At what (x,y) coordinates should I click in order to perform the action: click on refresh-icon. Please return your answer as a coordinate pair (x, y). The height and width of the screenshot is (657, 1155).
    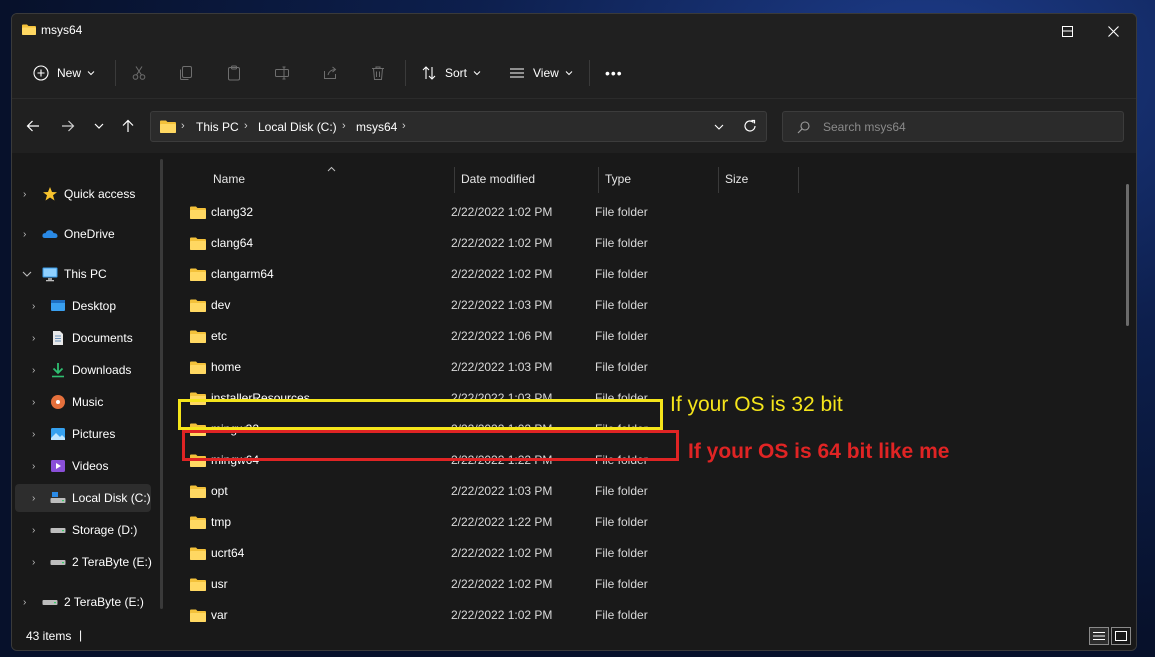
    Looking at the image, I should click on (750, 126).